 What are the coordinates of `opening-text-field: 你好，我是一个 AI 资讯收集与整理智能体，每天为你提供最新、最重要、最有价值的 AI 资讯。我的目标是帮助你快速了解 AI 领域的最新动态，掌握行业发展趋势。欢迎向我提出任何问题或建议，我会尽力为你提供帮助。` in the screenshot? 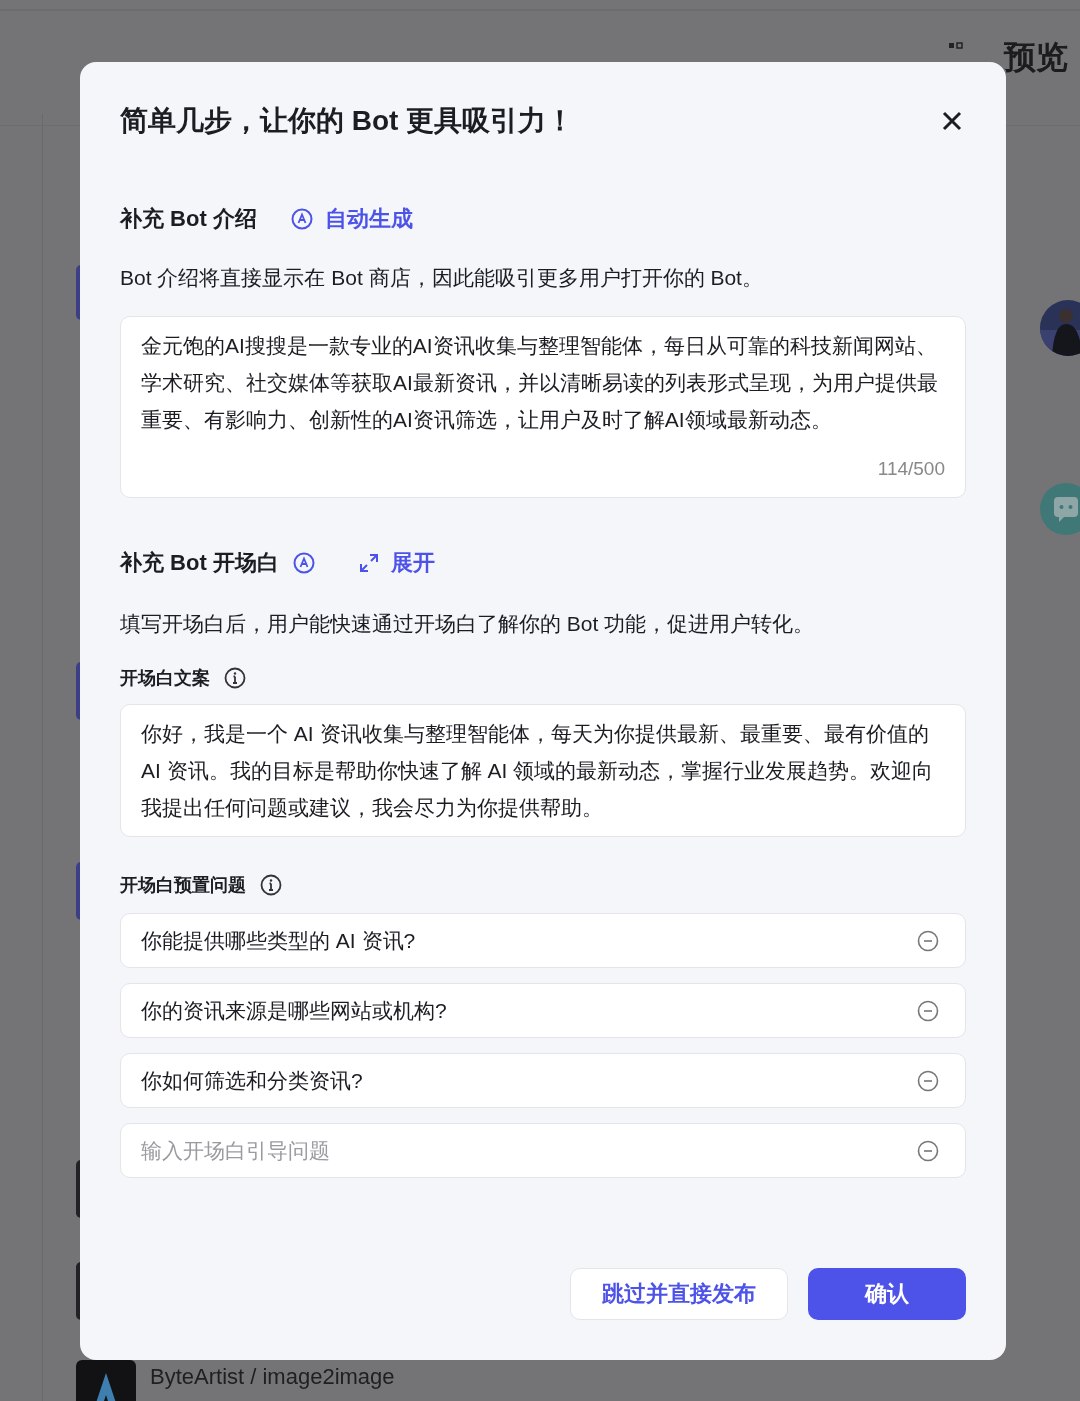 It's located at (543, 770).